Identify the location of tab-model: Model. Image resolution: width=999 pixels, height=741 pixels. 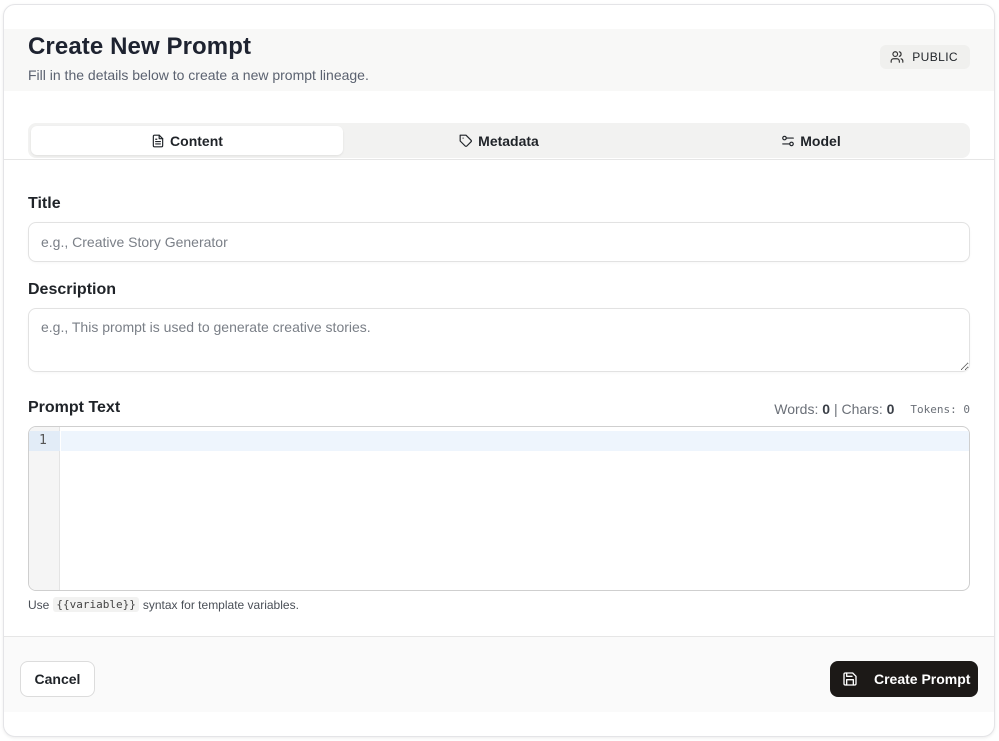
(811, 140).